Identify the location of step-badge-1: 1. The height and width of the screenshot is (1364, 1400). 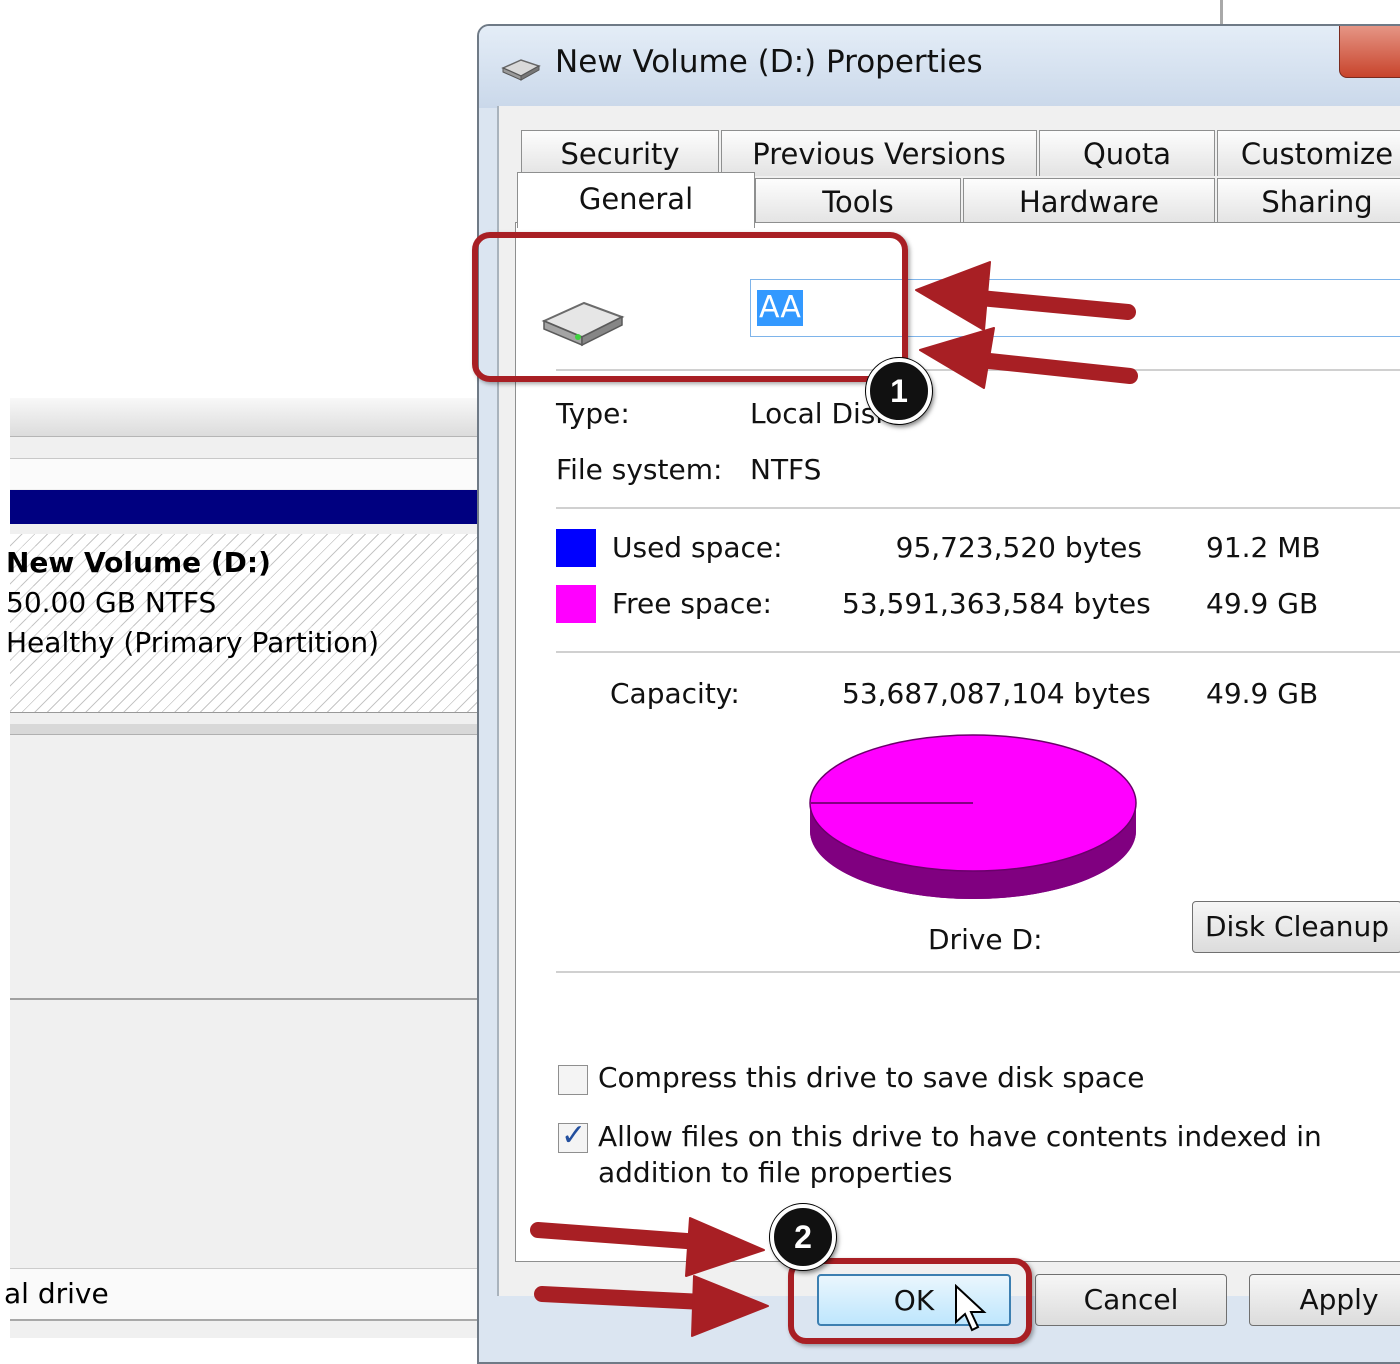
(899, 391).